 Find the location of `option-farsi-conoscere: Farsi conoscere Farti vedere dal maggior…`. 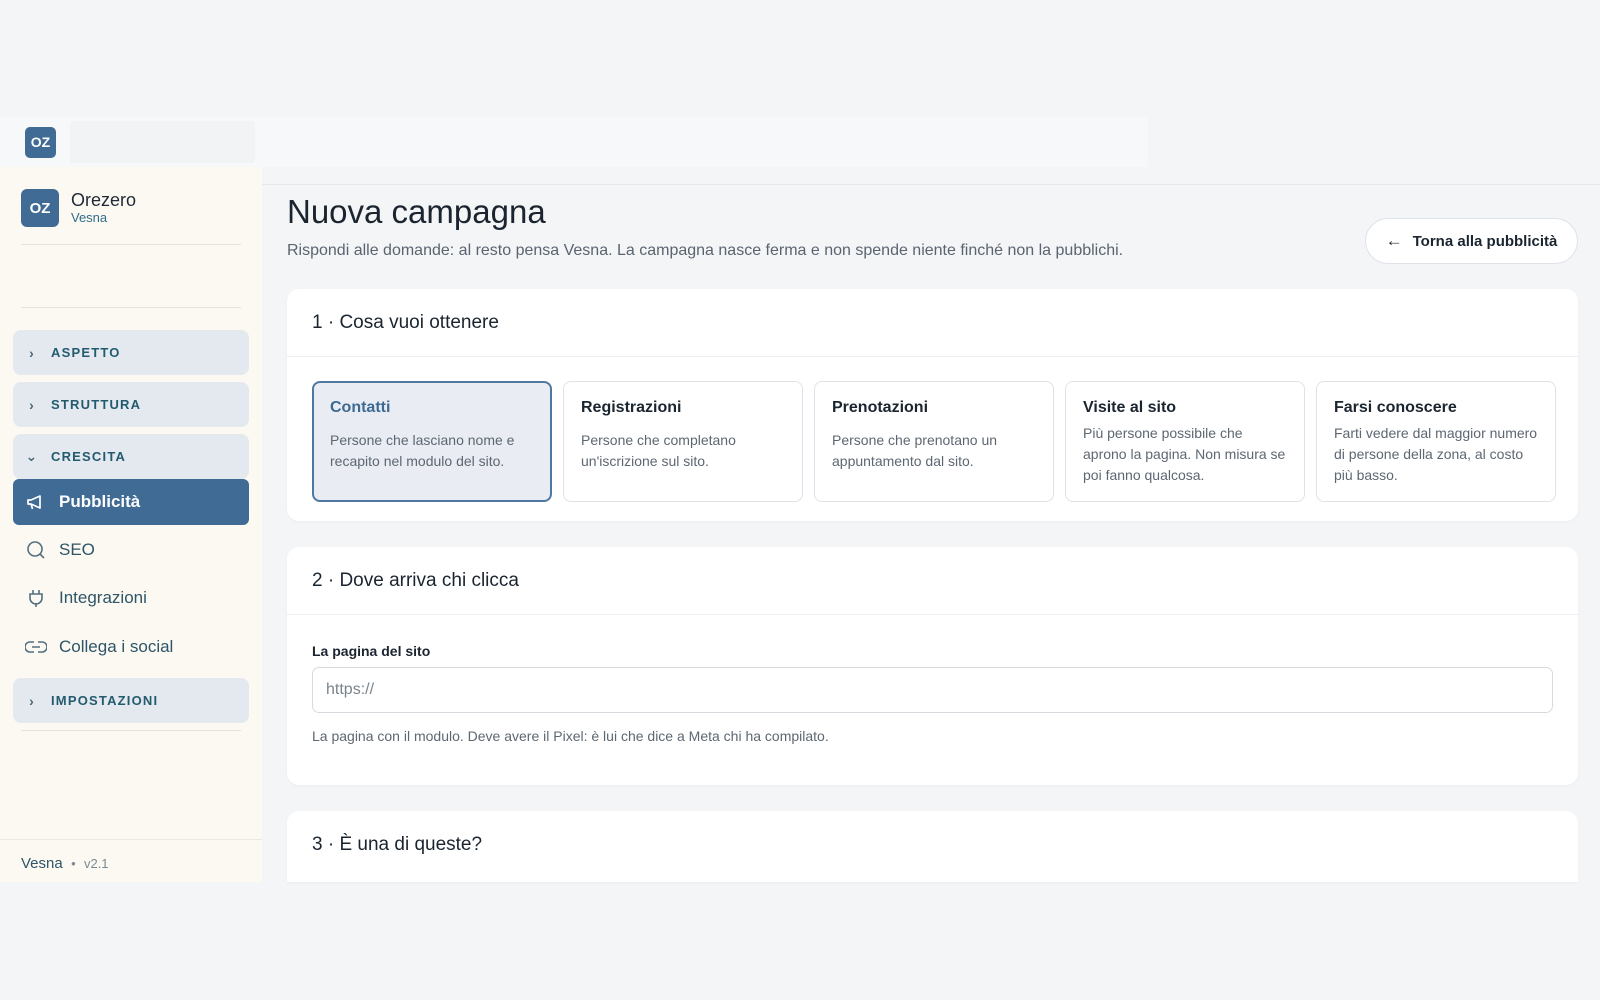

option-farsi-conoscere: Farsi conoscere Farti vedere dal maggior… is located at coordinates (1436, 441).